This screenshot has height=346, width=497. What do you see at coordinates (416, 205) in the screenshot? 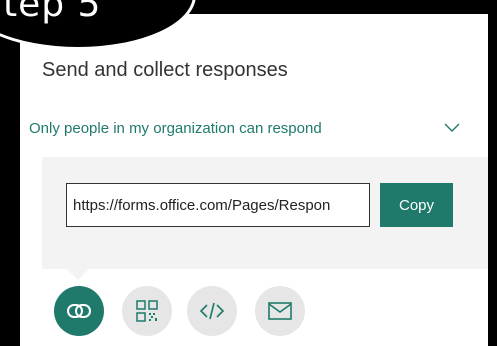
I see `copy-link-button: Copy` at bounding box center [416, 205].